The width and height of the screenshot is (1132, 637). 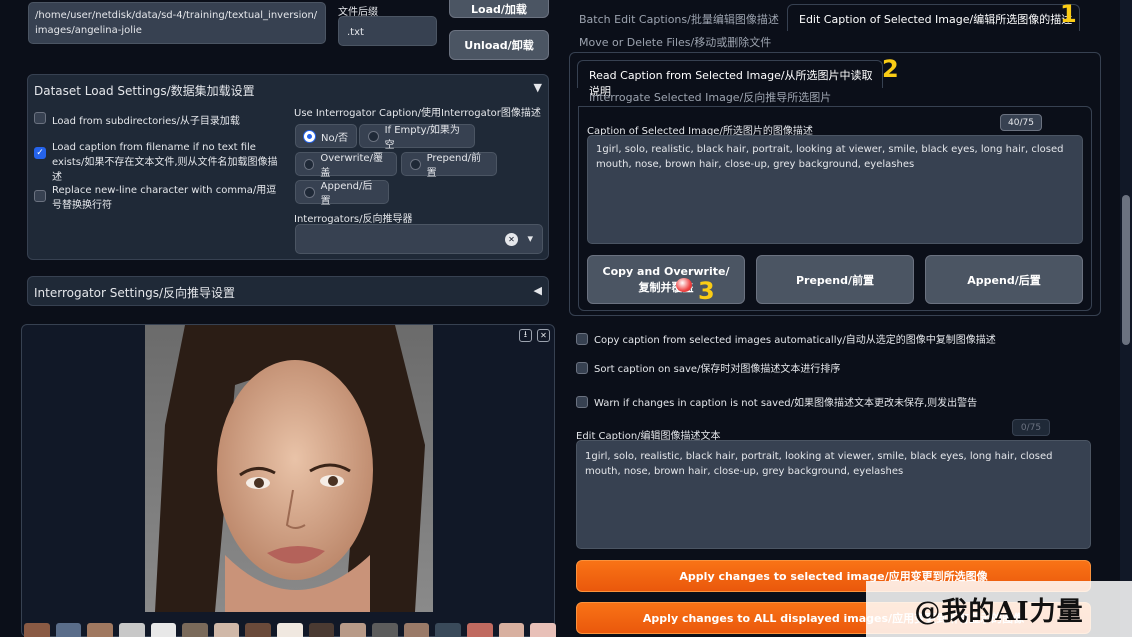 I want to click on load-button: Load/加载, so click(x=499, y=9).